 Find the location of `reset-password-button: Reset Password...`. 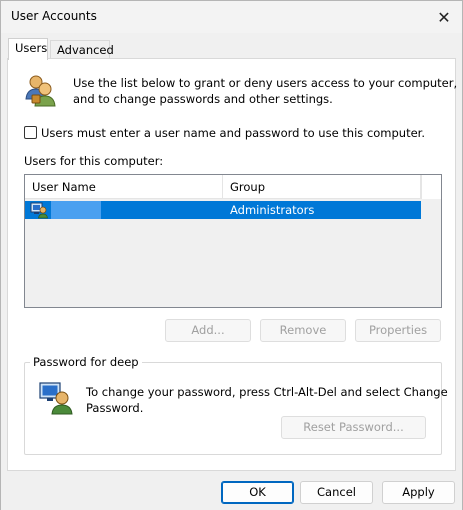

reset-password-button: Reset Password... is located at coordinates (353, 427).